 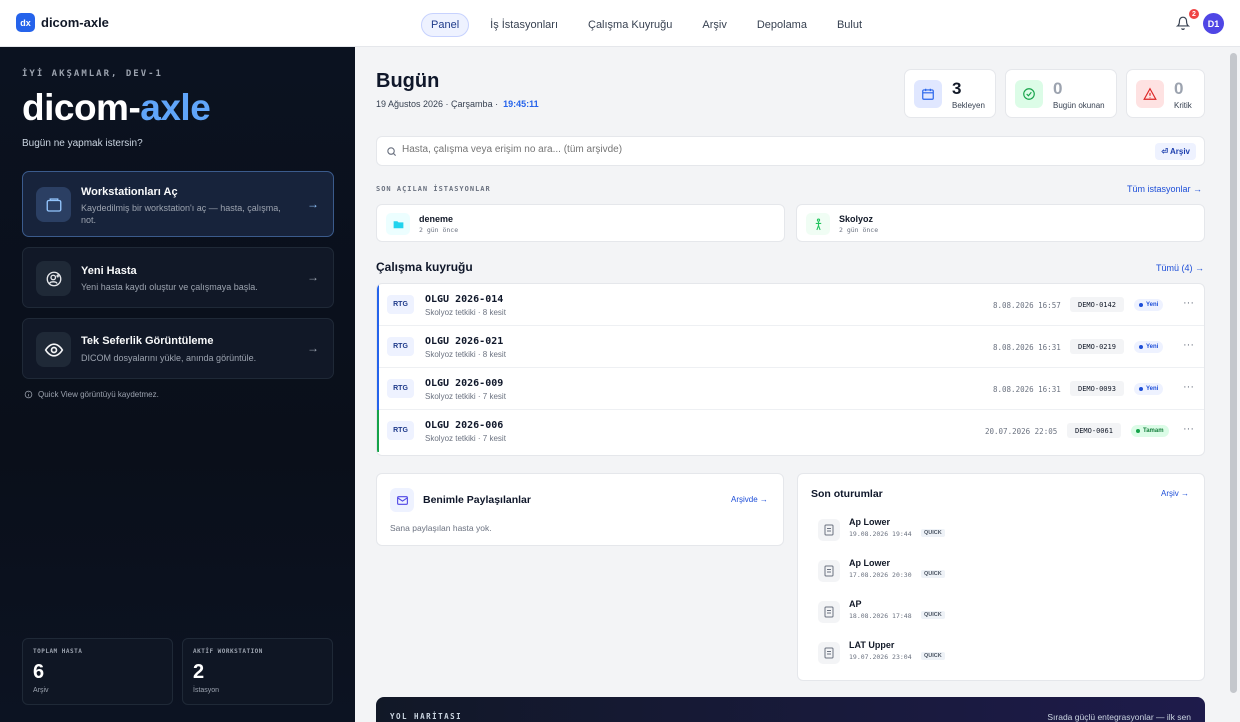 I want to click on case-date: 20.07.2026 22:05, so click(x=1021, y=431).